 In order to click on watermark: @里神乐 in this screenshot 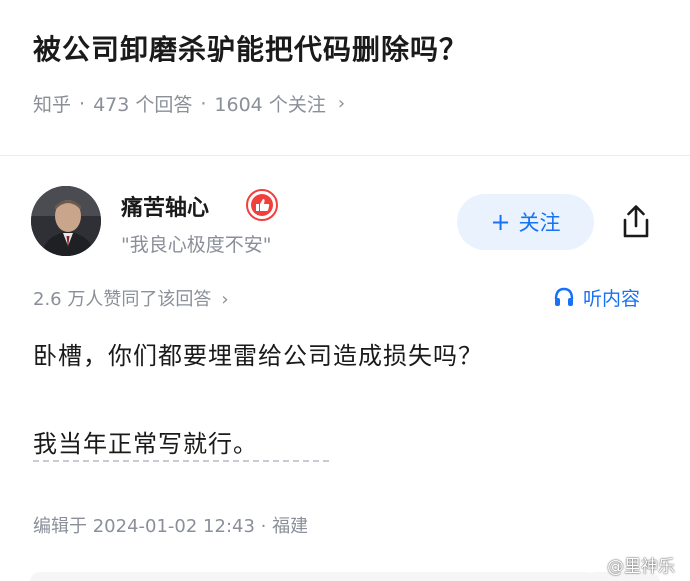, I will do `click(628, 564)`.